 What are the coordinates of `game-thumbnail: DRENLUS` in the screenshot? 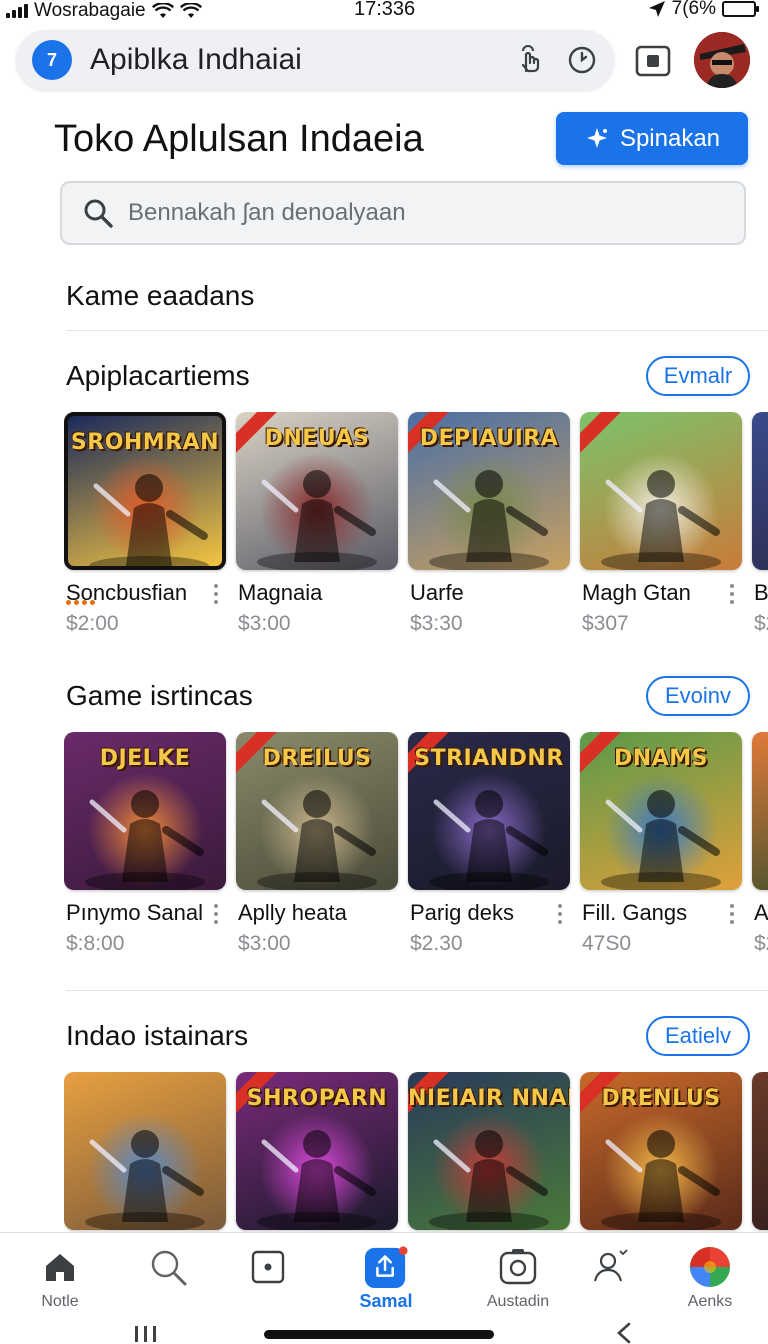 It's located at (661, 1151).